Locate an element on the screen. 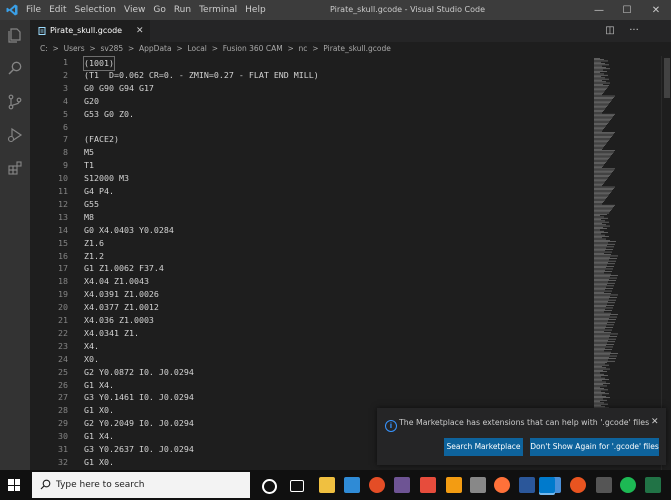 The height and width of the screenshot is (500, 671). menu-run: Run is located at coordinates (182, 10).